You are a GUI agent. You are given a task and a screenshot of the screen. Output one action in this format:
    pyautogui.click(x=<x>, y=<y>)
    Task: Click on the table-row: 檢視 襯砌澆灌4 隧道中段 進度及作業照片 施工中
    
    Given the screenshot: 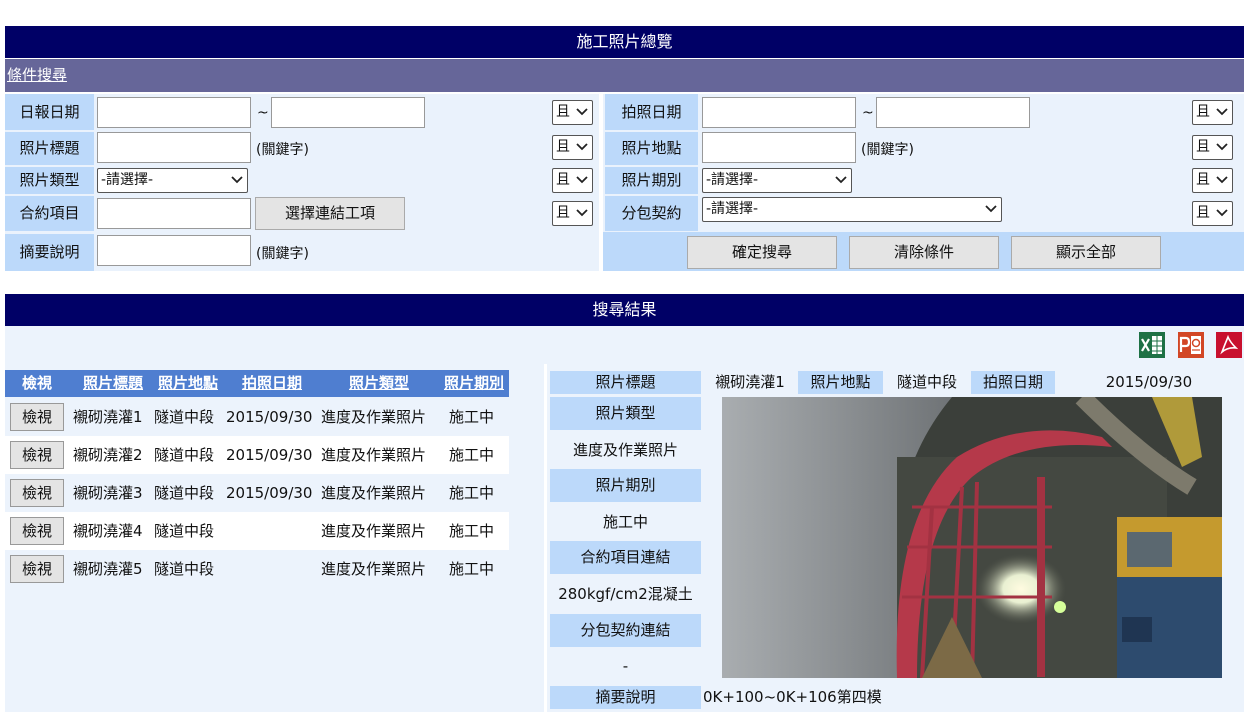 What is the action you would take?
    pyautogui.click(x=257, y=531)
    